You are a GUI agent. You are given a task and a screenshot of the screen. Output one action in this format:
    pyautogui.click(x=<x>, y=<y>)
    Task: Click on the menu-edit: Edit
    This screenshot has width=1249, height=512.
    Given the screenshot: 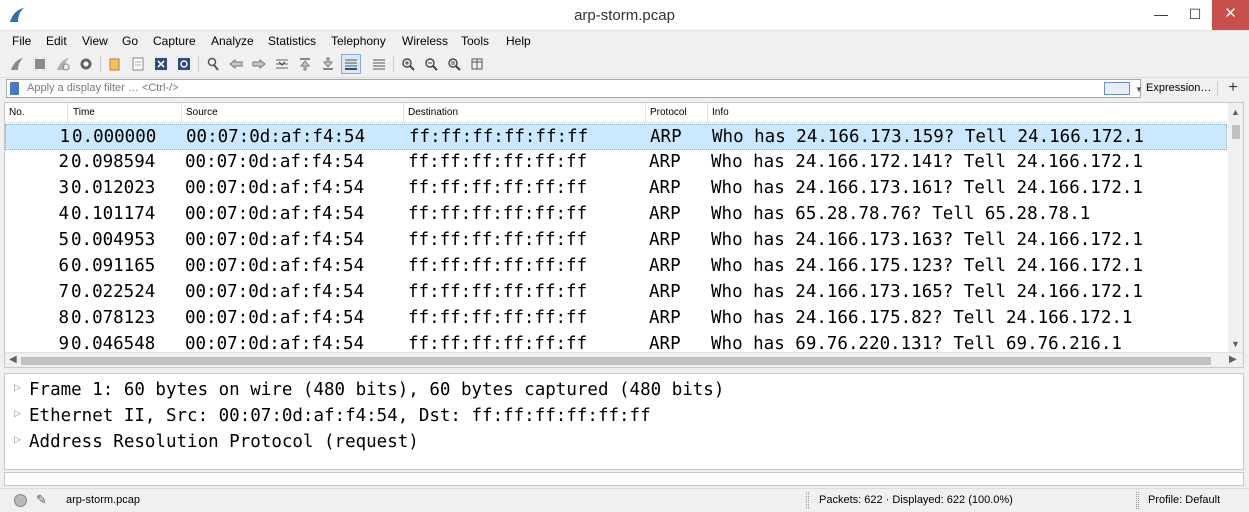 What is the action you would take?
    pyautogui.click(x=56, y=41)
    